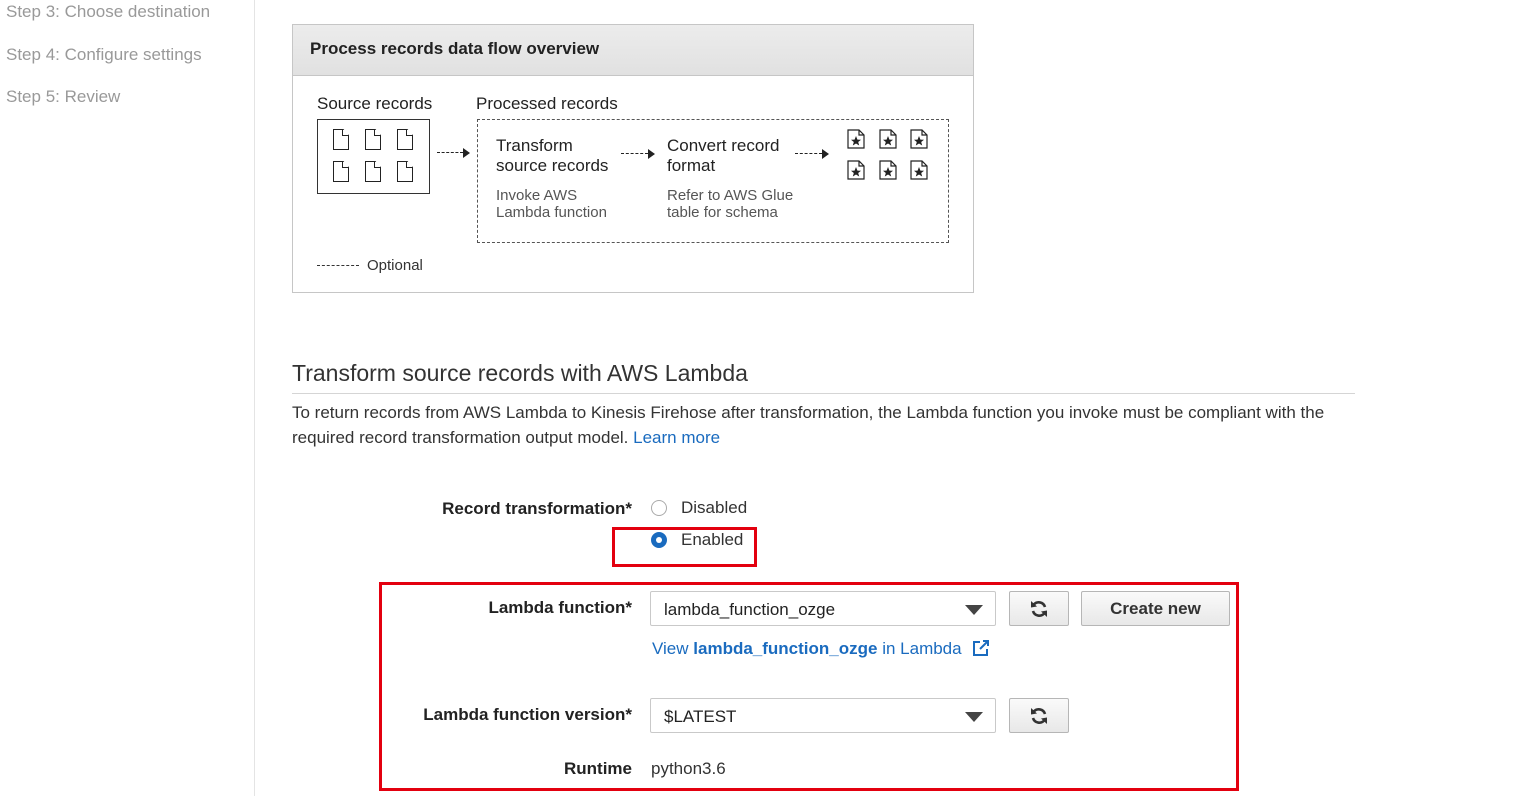  Describe the element at coordinates (395, 265) in the screenshot. I see `optional-legend-label: Optional` at that location.